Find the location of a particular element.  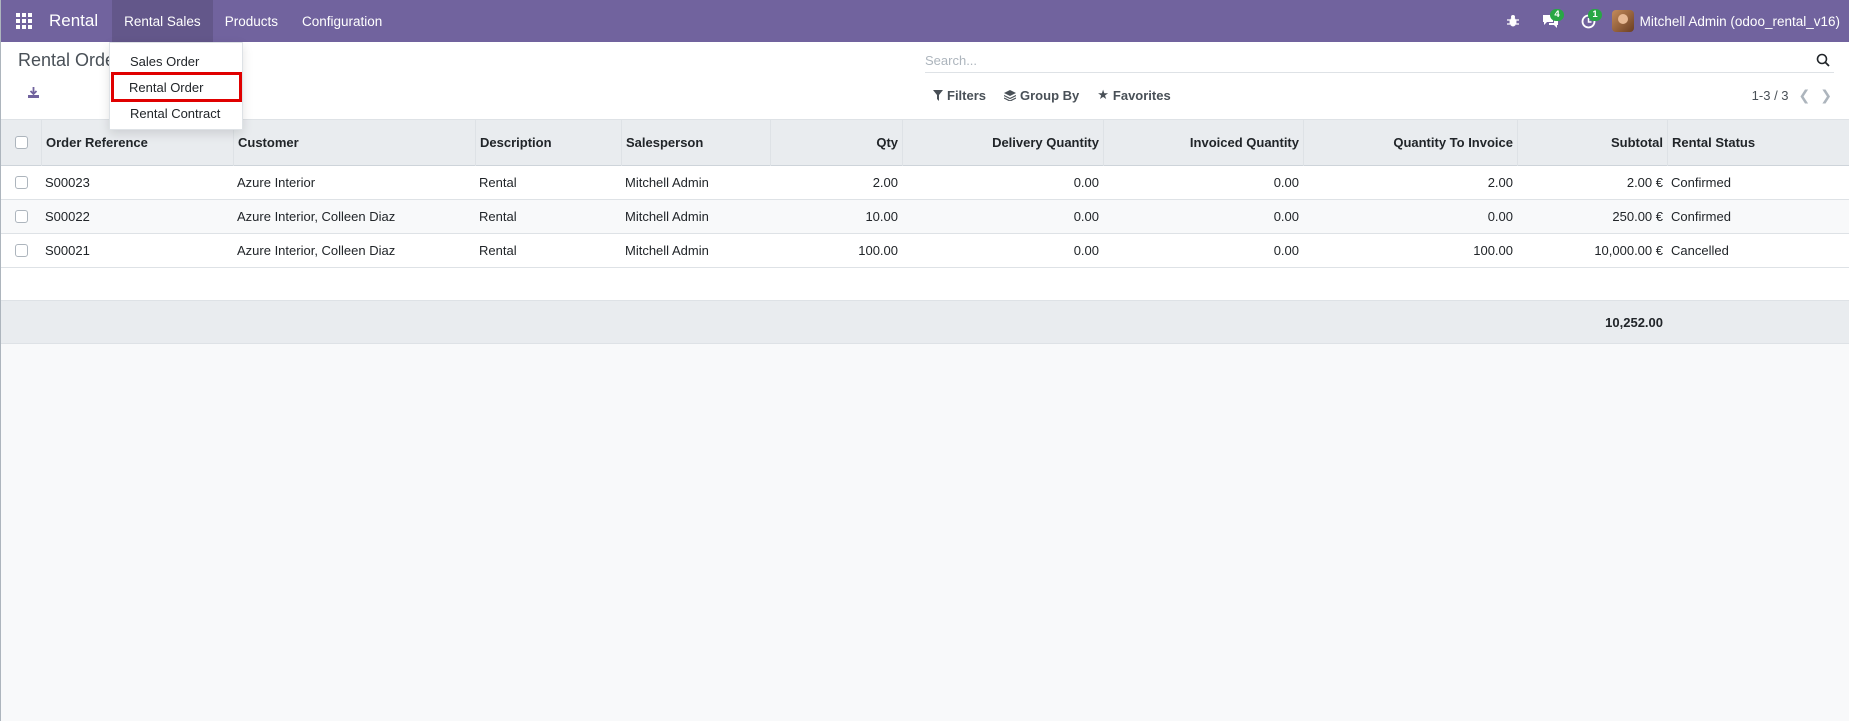

subtotal: 250.00 € is located at coordinates (1637, 216).